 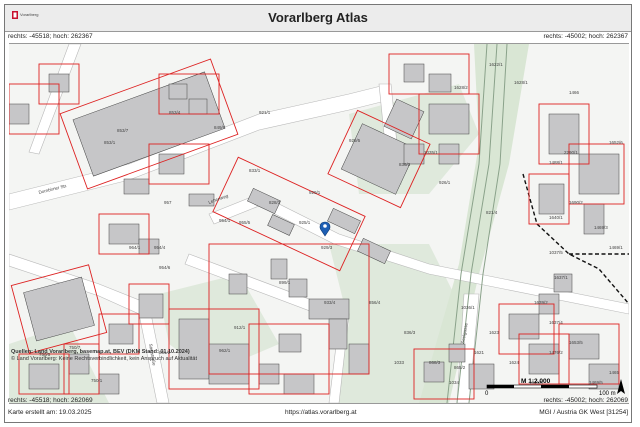 I want to click on parcel-label: 853/4, so click(x=175, y=112).